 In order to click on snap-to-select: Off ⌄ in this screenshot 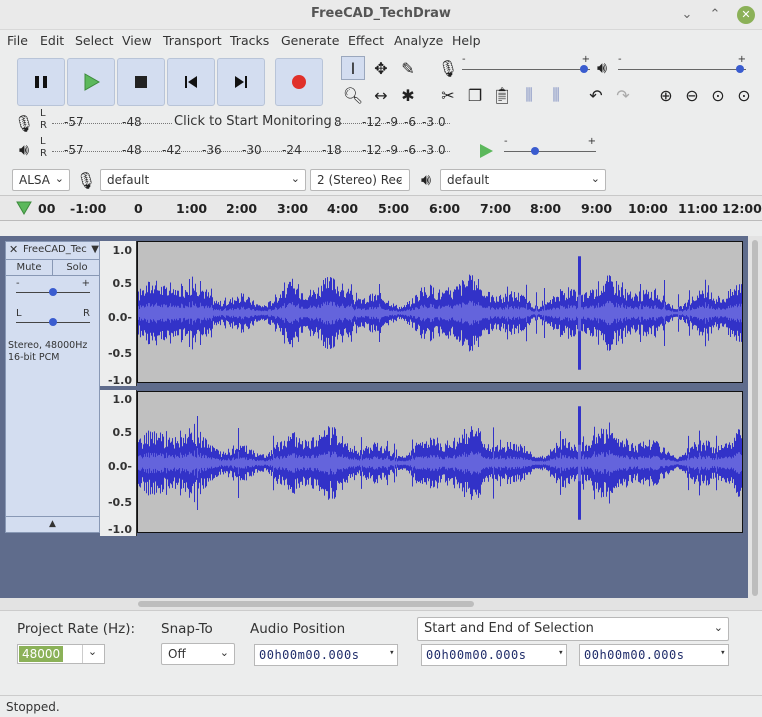, I will do `click(198, 654)`.